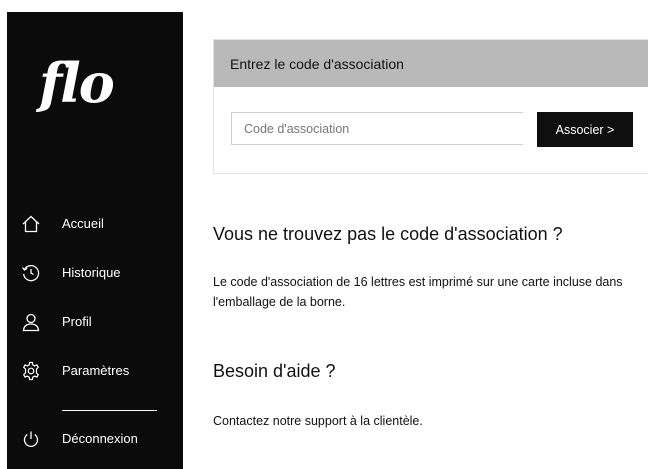 This screenshot has width=648, height=469. I want to click on user-icon, so click(31, 322).